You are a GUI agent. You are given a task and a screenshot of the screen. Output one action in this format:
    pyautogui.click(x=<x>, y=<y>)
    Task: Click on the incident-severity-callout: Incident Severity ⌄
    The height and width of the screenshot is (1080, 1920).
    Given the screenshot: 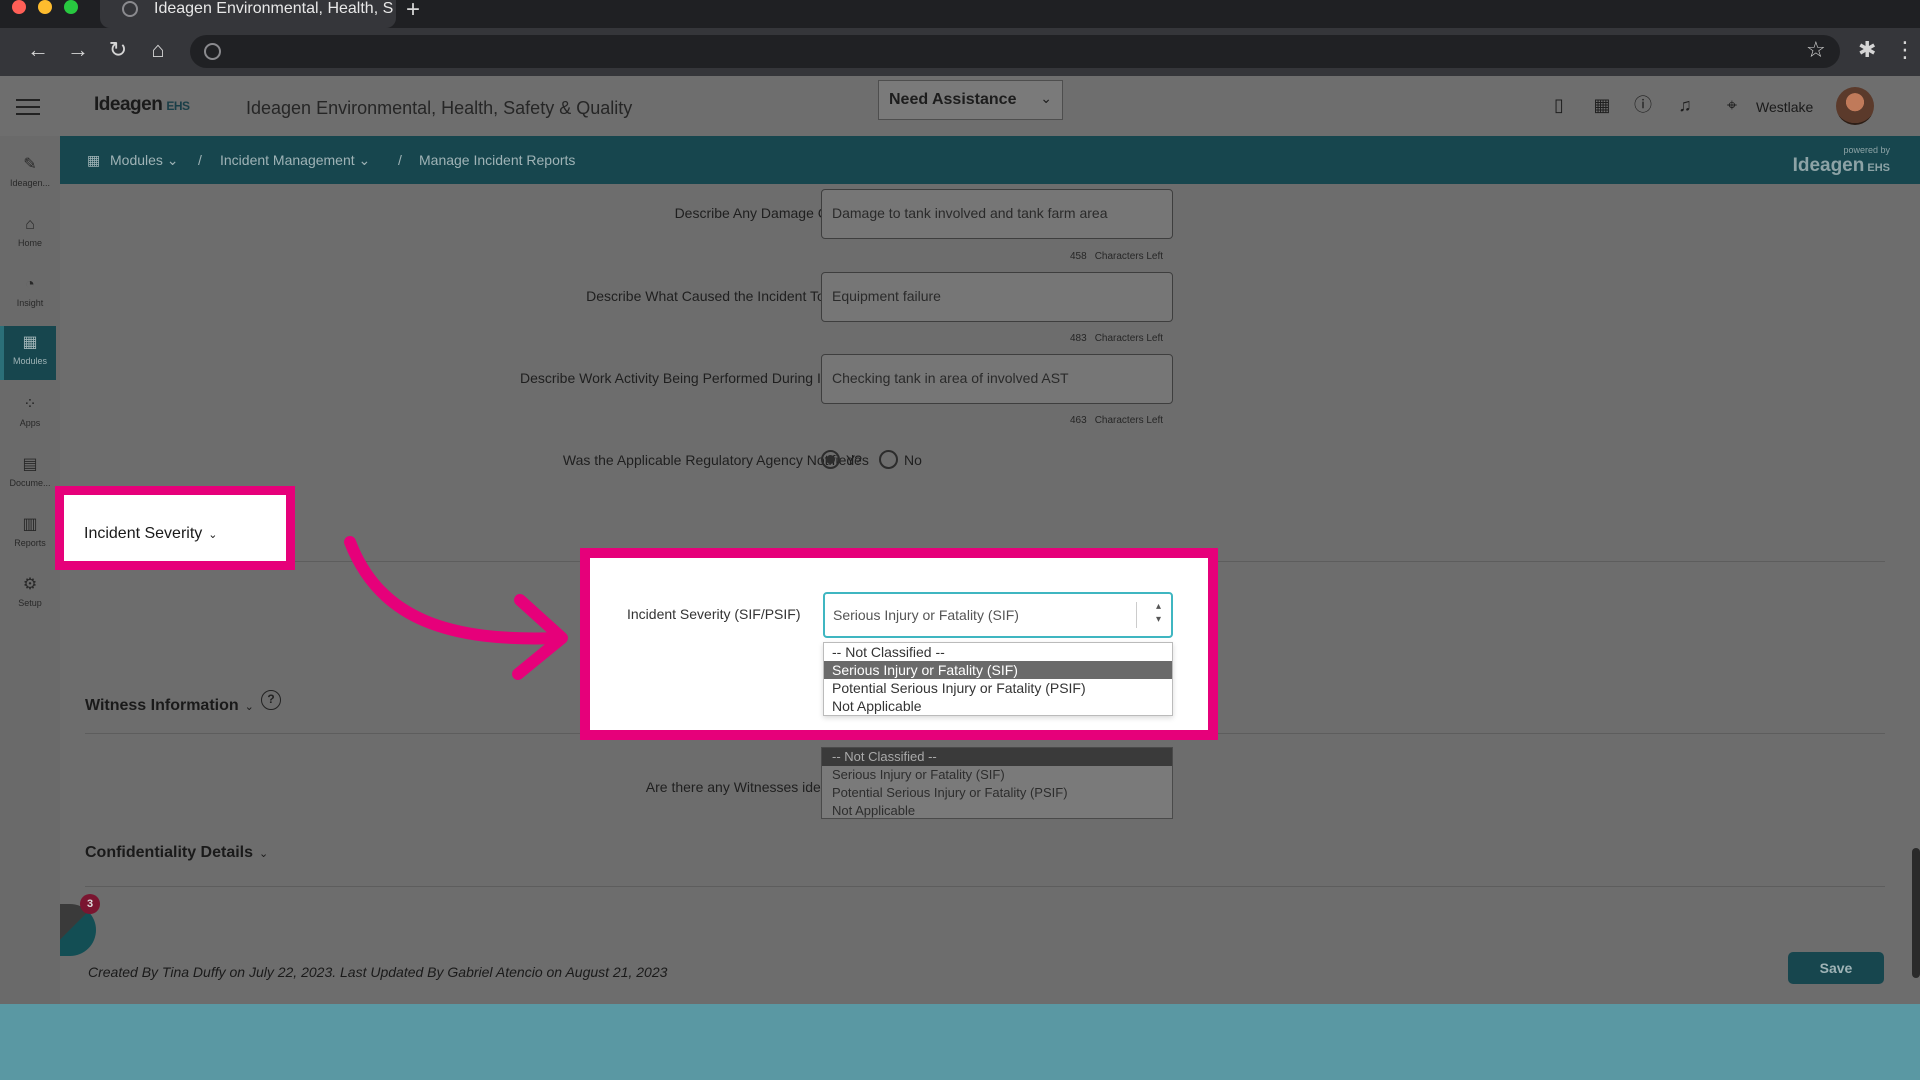 What is the action you would take?
    pyautogui.click(x=175, y=528)
    